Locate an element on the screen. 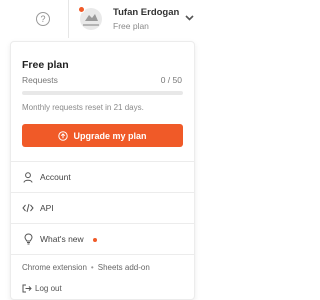  plan-title: Free plan is located at coordinates (45, 65).